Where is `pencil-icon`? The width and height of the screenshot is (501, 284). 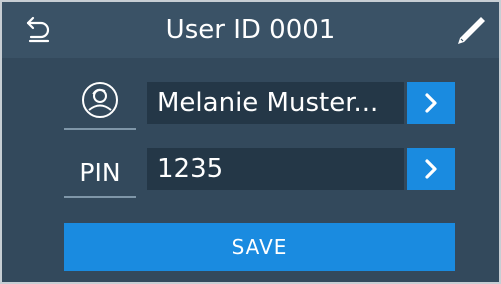 pencil-icon is located at coordinates (471, 30).